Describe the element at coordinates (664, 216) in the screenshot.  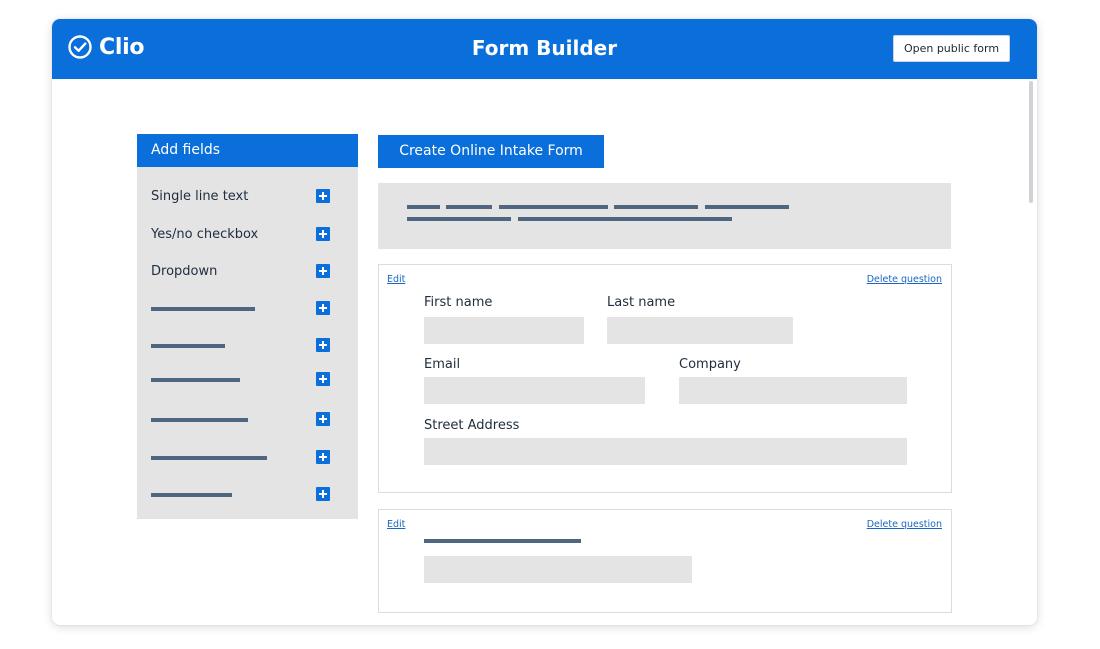
I see `form-description-banner` at that location.